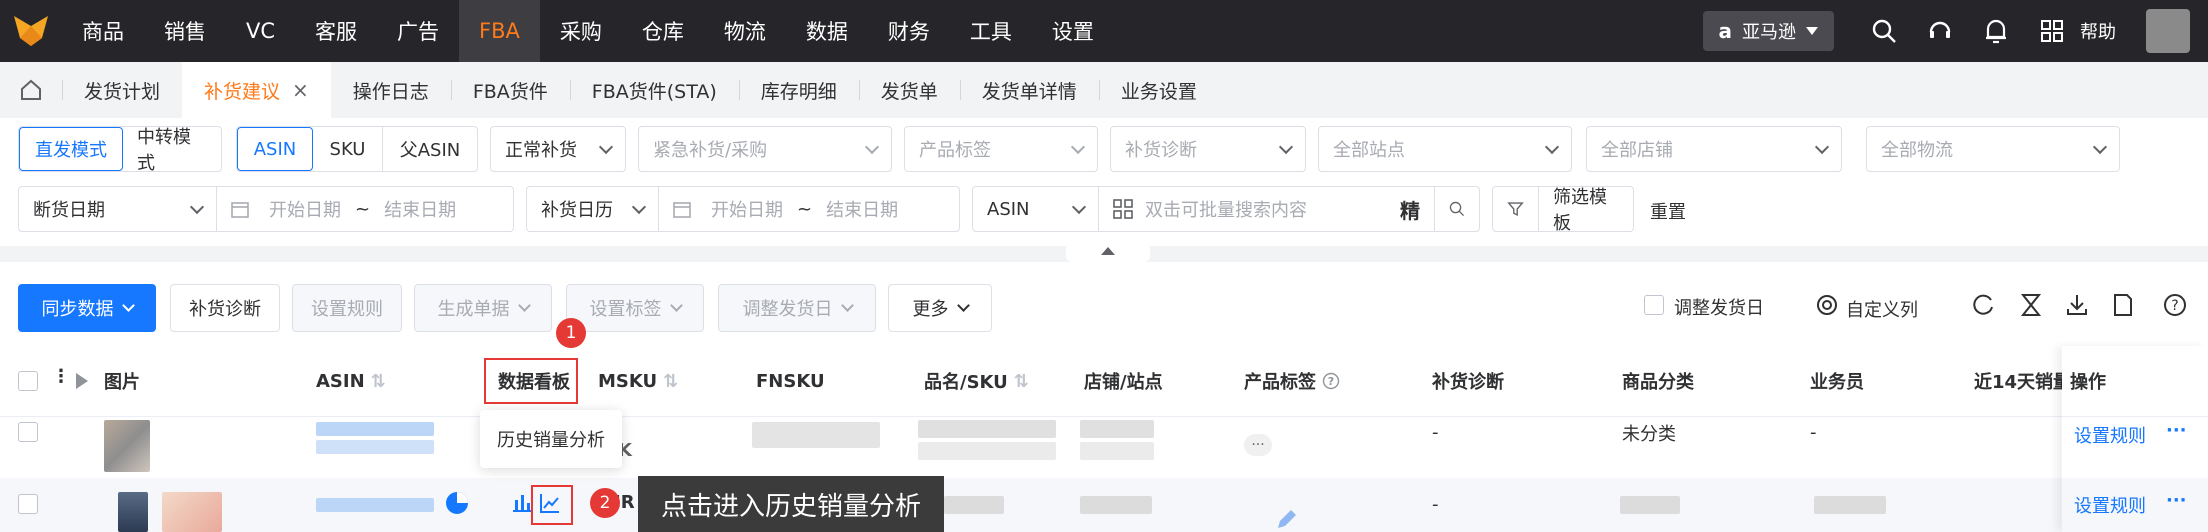  Describe the element at coordinates (2077, 305) in the screenshot. I see `download-icon` at that location.